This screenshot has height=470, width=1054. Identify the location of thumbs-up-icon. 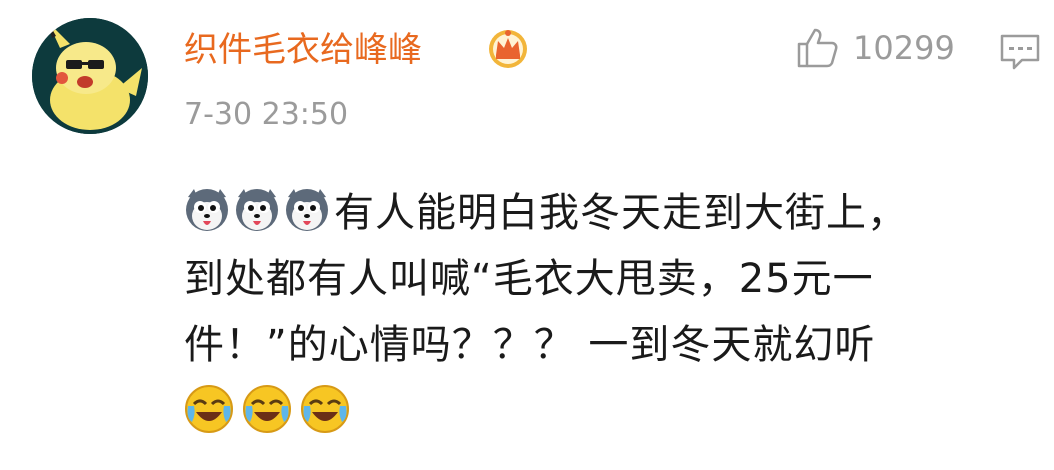
(817, 48).